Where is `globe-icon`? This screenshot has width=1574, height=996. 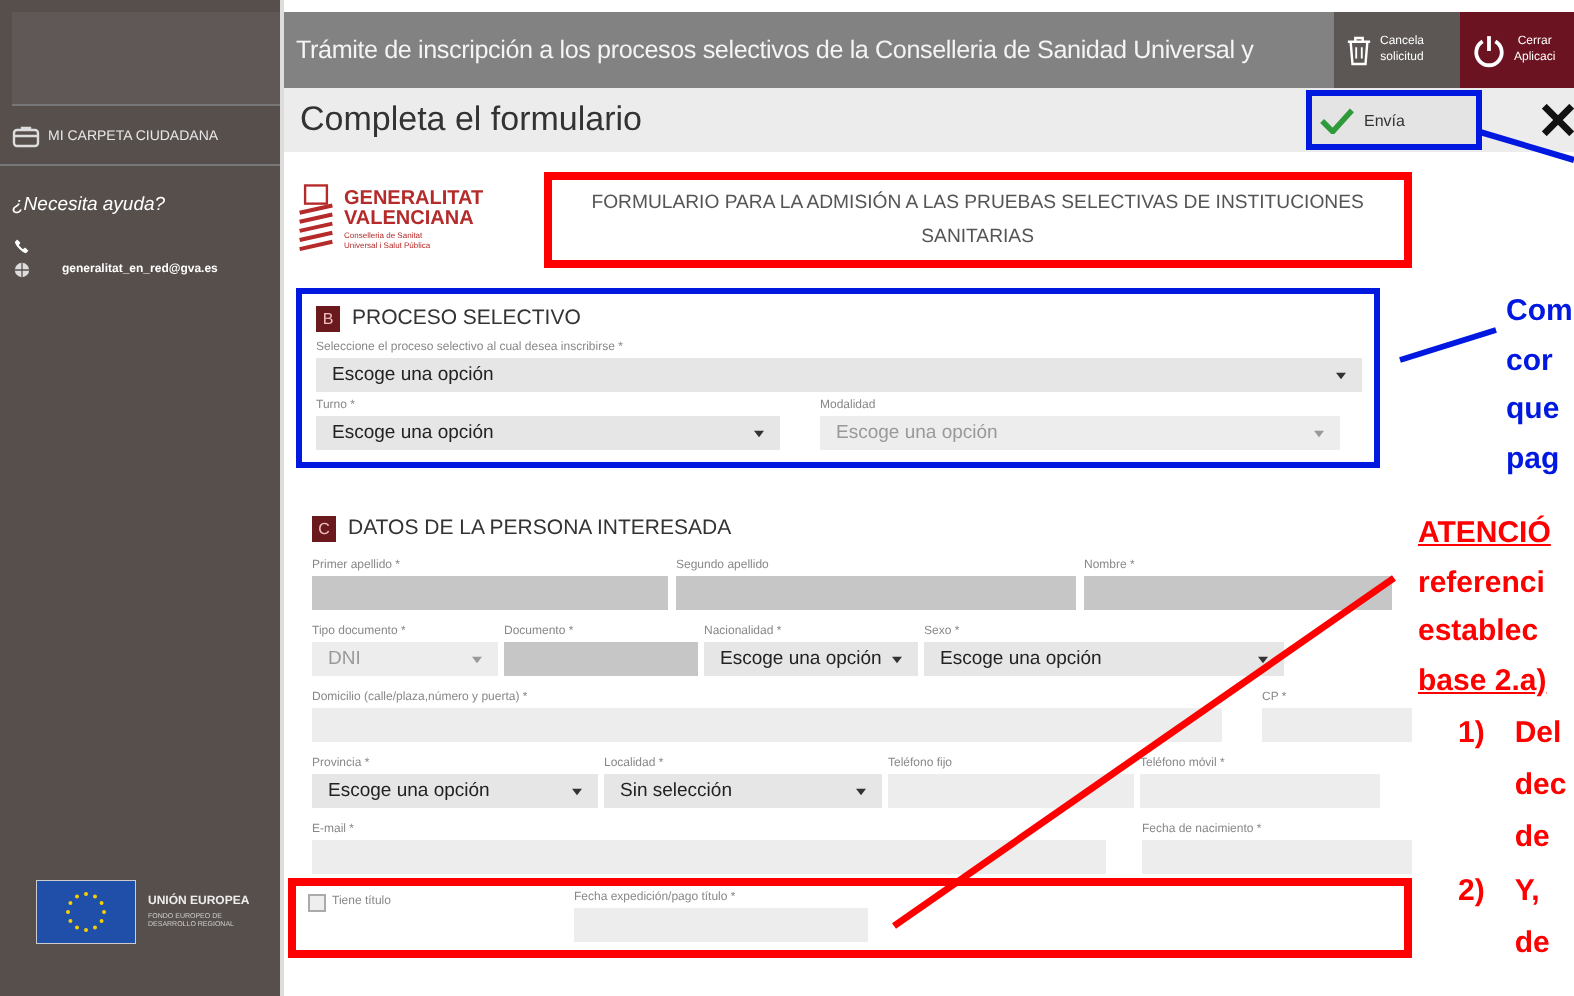 globe-icon is located at coordinates (22, 270).